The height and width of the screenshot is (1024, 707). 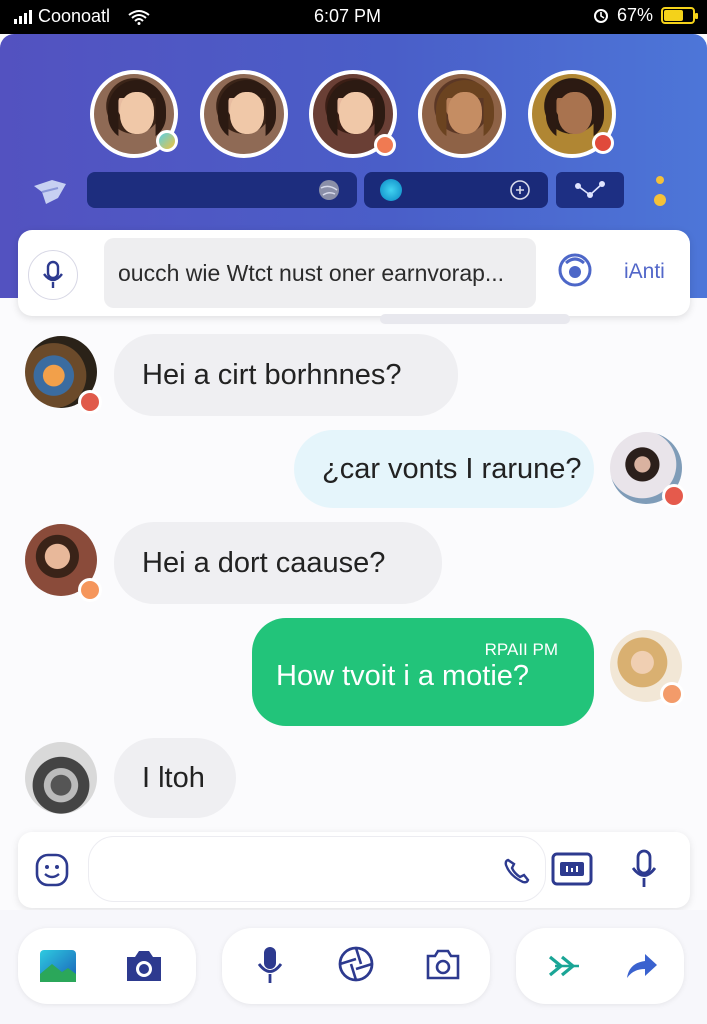 I want to click on message-text: Hei a cirt borhnnes?, so click(x=272, y=374).